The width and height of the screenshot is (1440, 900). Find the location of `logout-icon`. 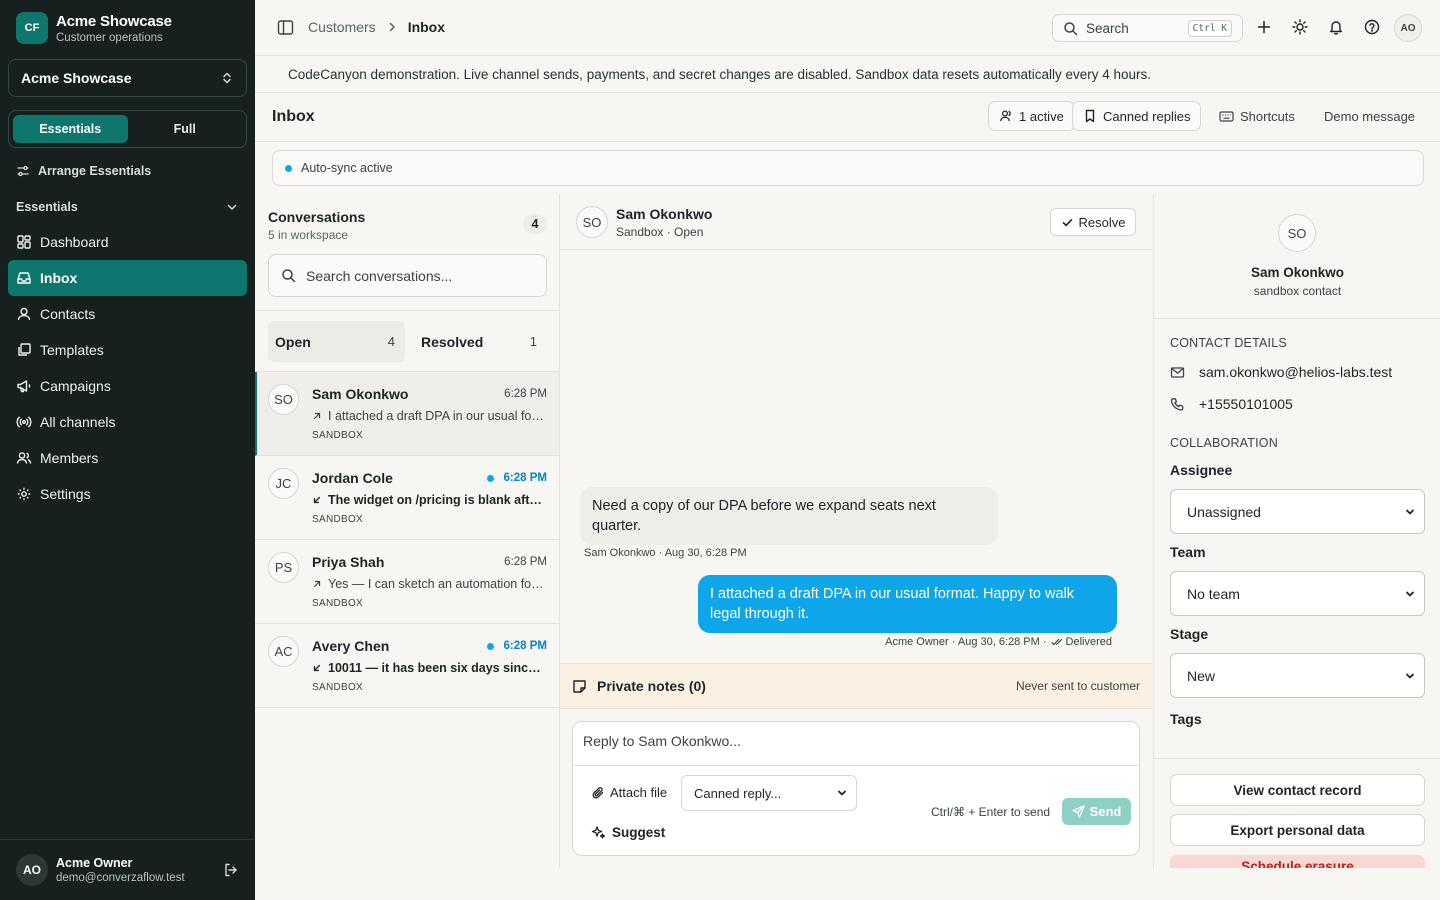

logout-icon is located at coordinates (231, 870).